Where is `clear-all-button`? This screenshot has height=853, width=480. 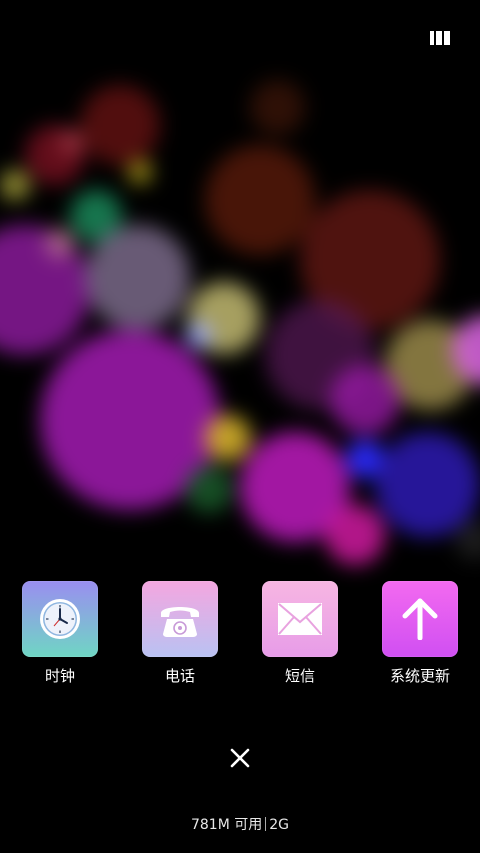
clear-all-button is located at coordinates (240, 758).